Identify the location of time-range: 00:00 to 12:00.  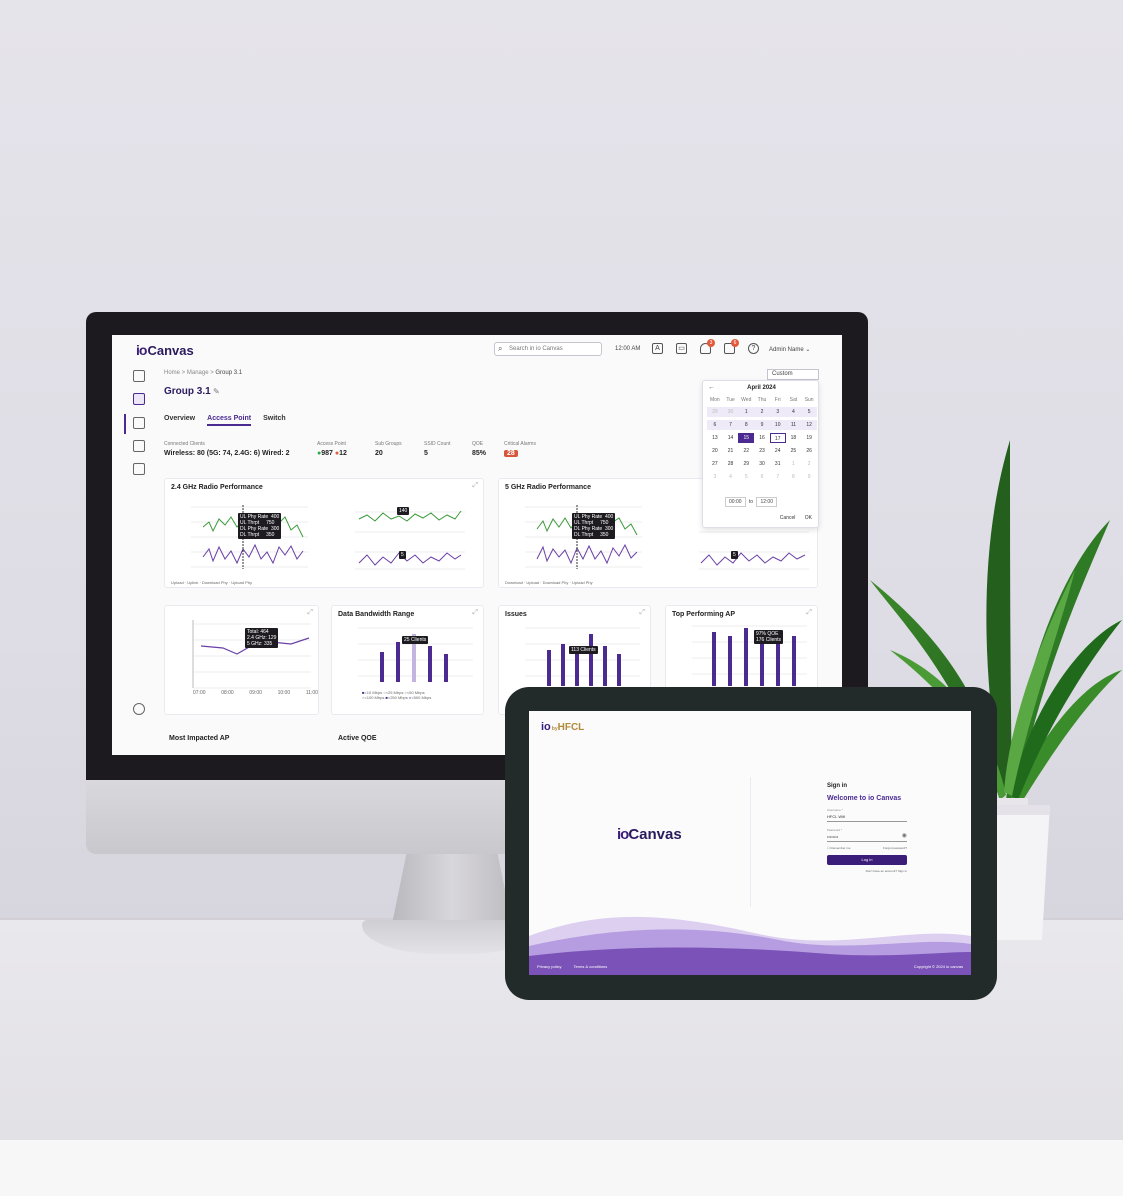
(751, 502).